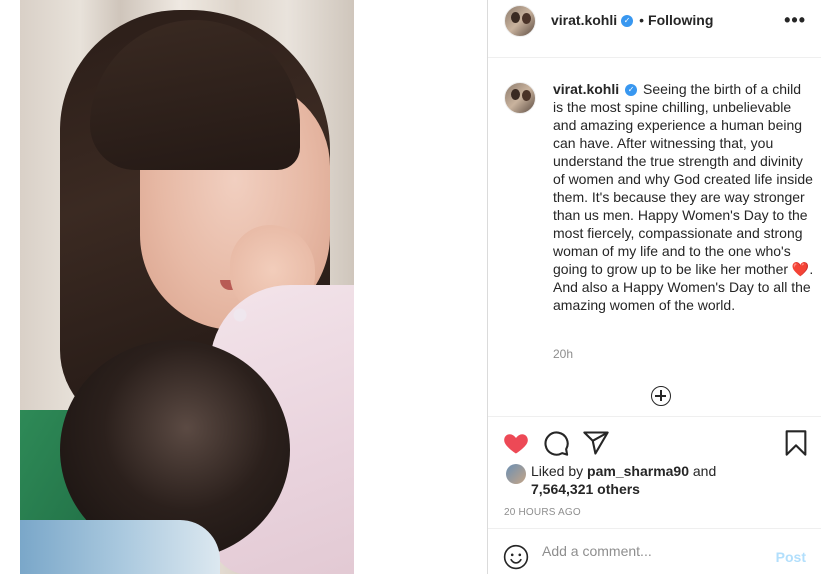  I want to click on likes-count: 7,564,321 others, so click(585, 489).